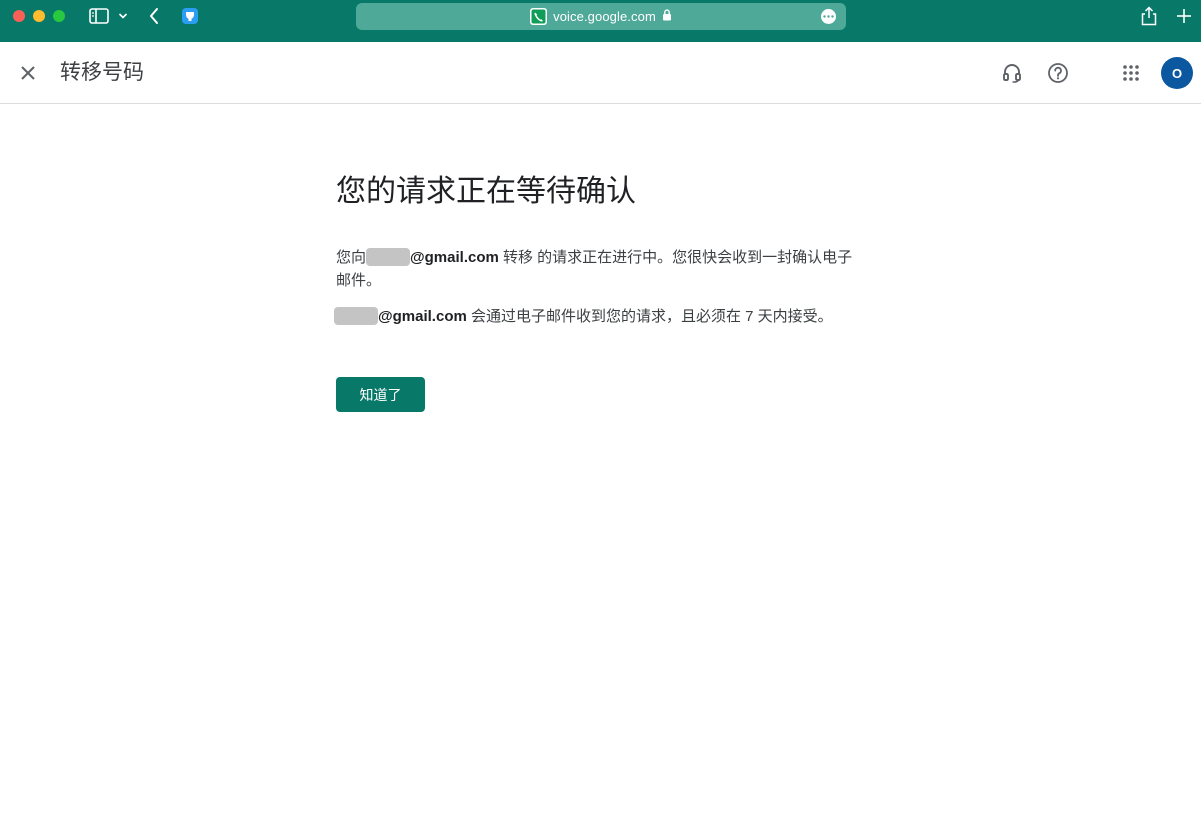 This screenshot has height=826, width=1201. What do you see at coordinates (828, 16) in the screenshot?
I see `more-options-icon` at bounding box center [828, 16].